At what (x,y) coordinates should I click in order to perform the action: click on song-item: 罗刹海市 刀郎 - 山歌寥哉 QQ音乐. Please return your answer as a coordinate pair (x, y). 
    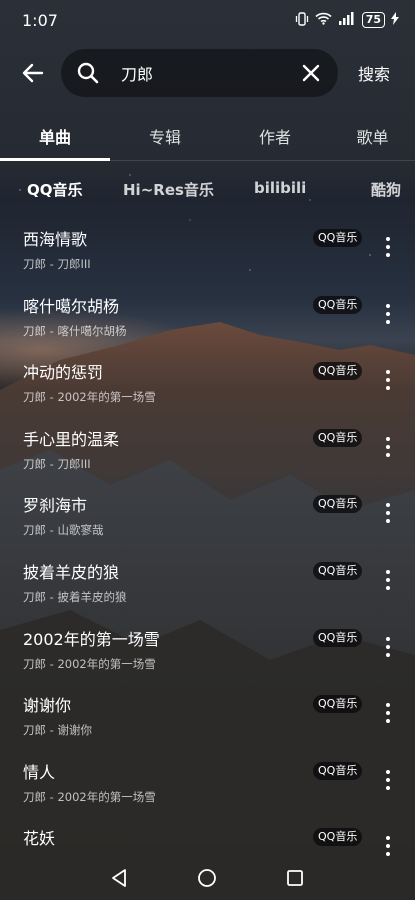
    Looking at the image, I should click on (207, 514).